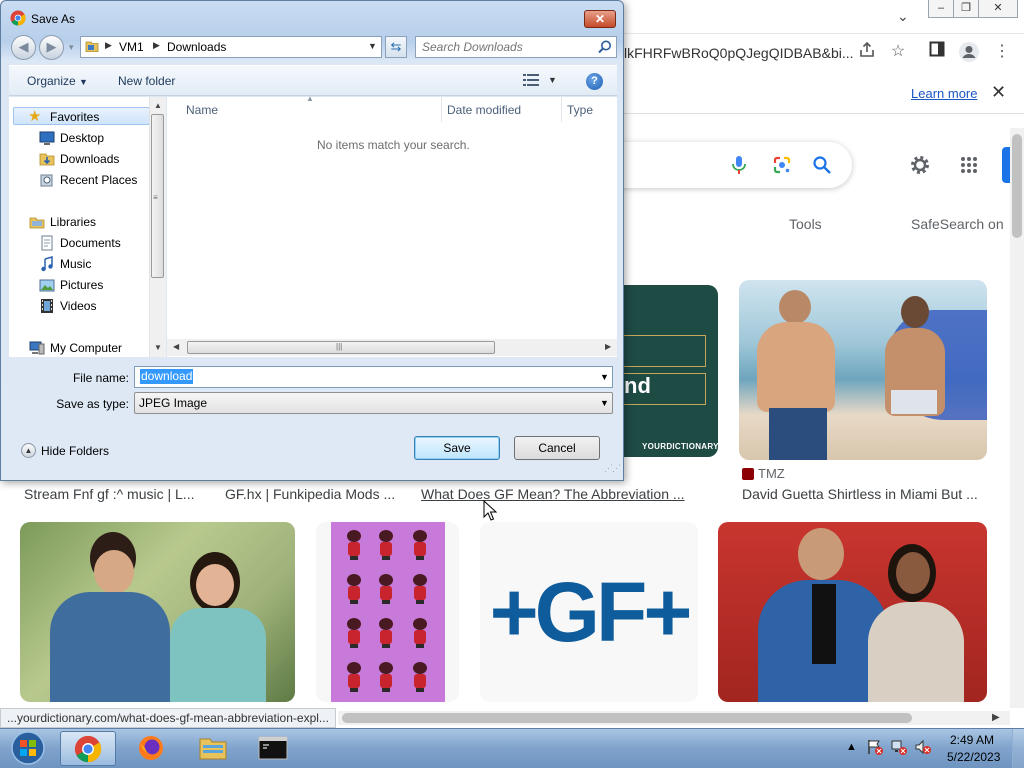  Describe the element at coordinates (373, 377) in the screenshot. I see `file-name-input` at that location.